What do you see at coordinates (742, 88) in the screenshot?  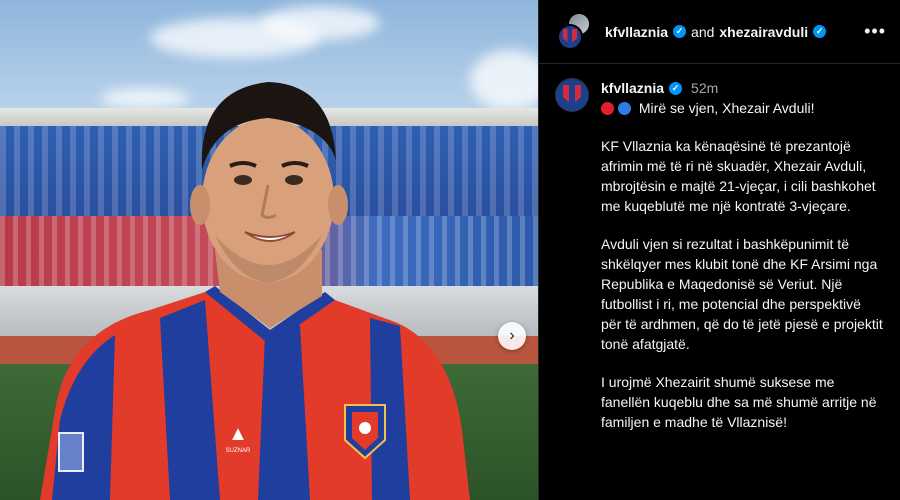 I see `caption-header: kfvllaznia ✓ 52m` at bounding box center [742, 88].